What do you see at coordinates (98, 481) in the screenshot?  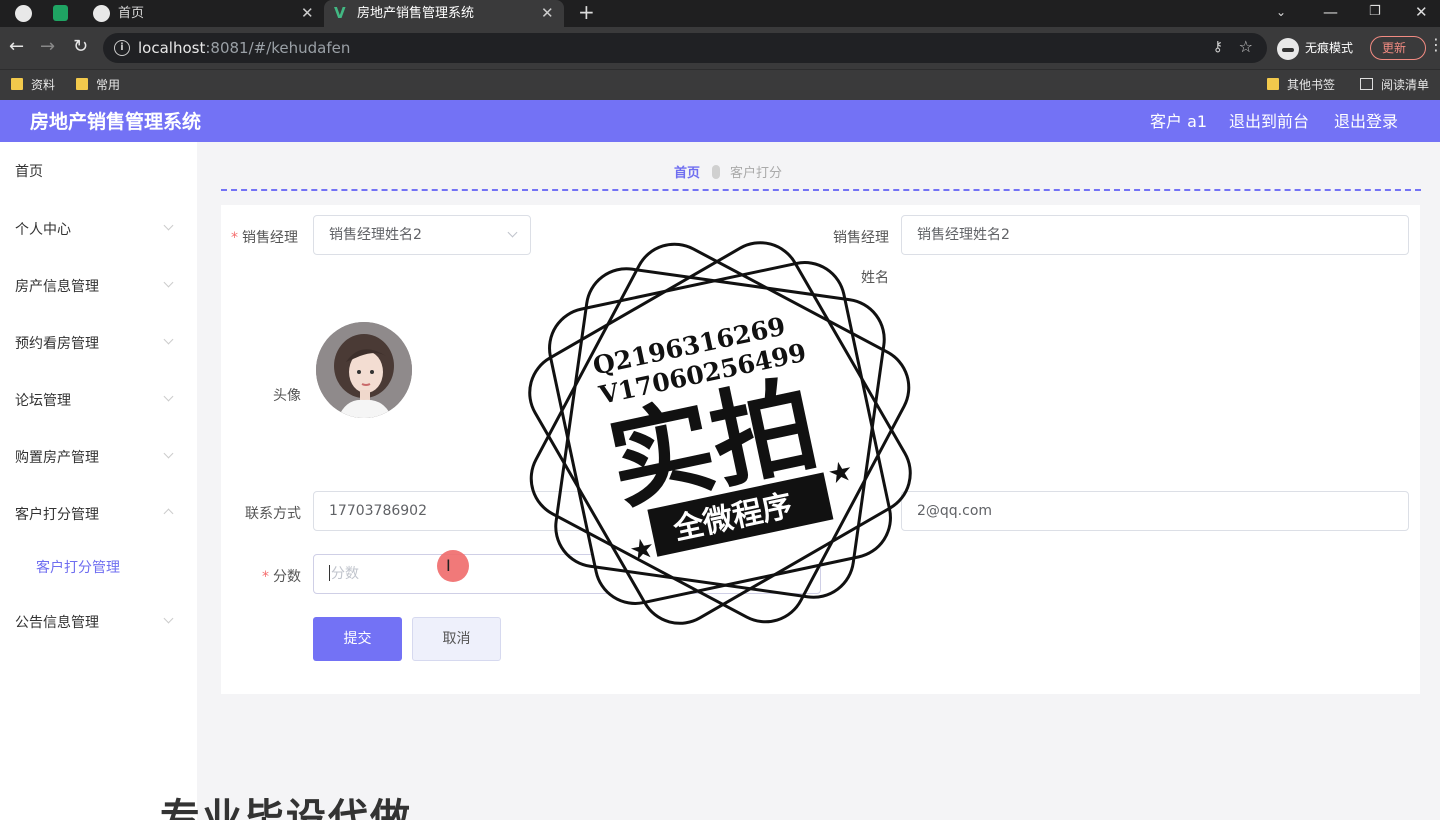 I see `sidebar` at bounding box center [98, 481].